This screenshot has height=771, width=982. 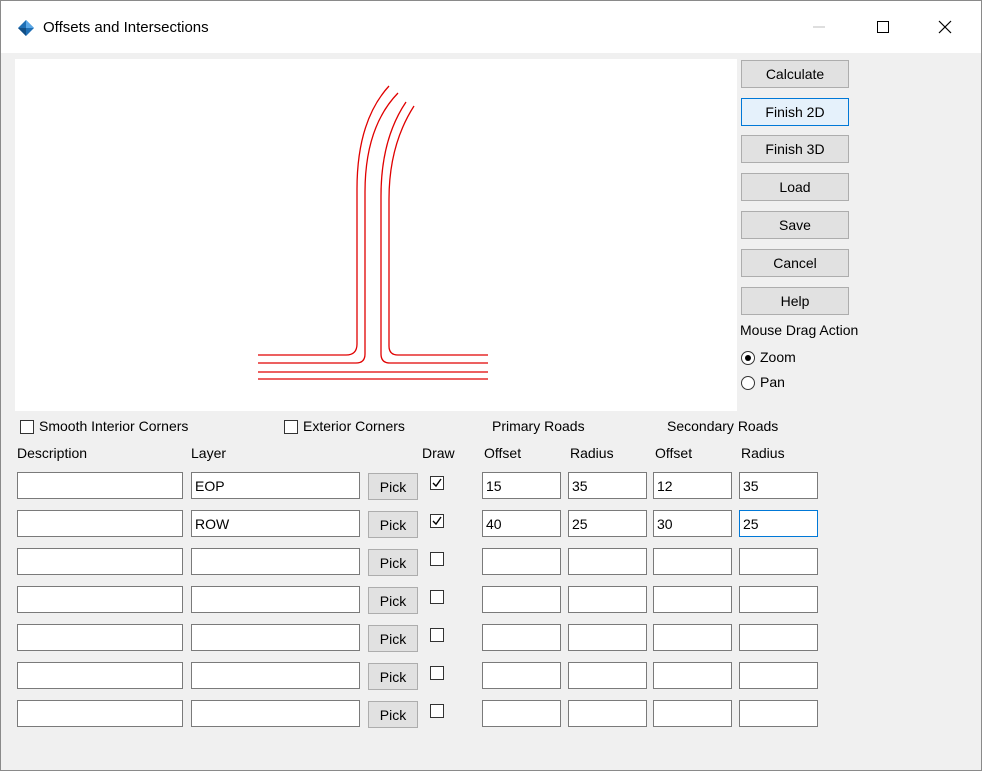 I want to click on smooth-interior-corners-label: Smooth Interior Corners, so click(x=113, y=426).